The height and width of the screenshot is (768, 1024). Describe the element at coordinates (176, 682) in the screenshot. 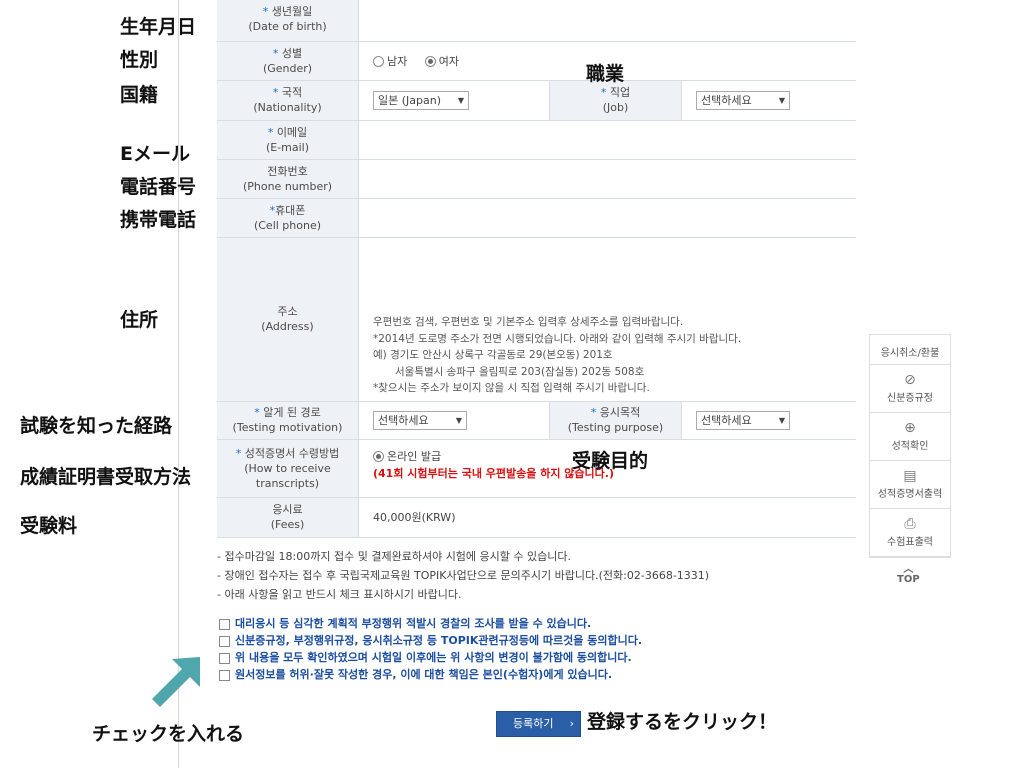

I see `pointer-arrow-icon` at that location.